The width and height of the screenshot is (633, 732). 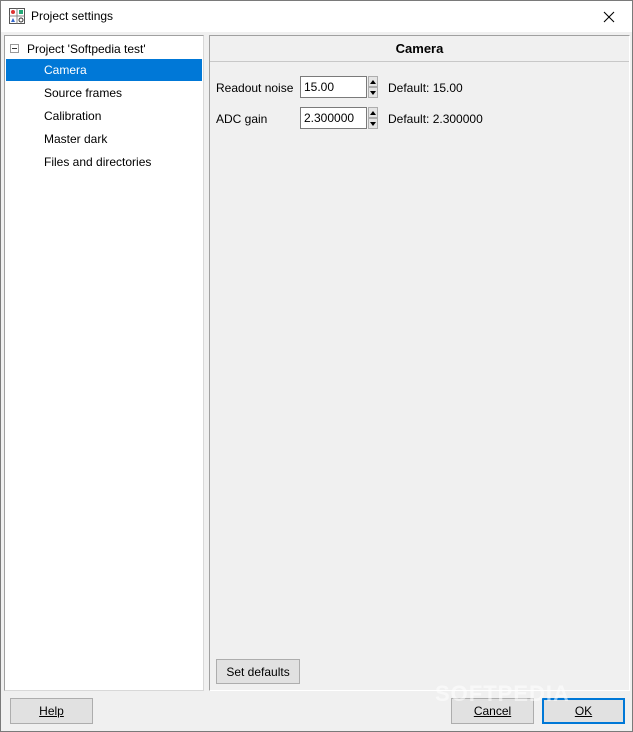 I want to click on adc-gain-up-button, so click(x=373, y=112).